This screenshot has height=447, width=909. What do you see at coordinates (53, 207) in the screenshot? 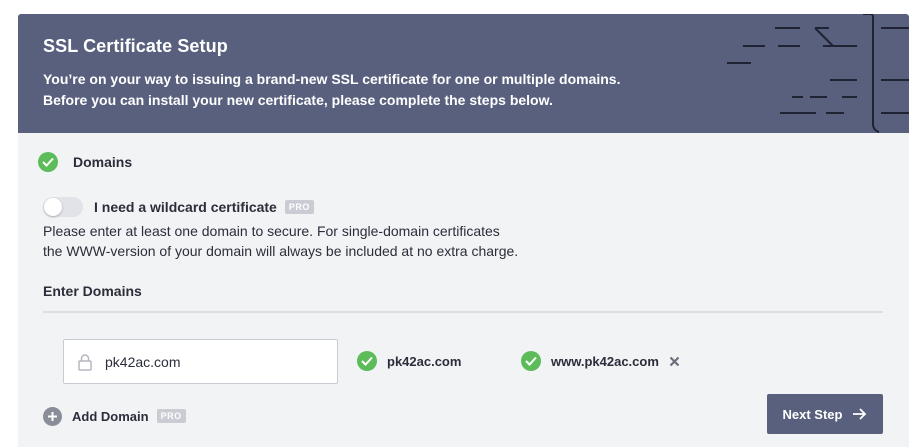
I see `toggle-knob` at bounding box center [53, 207].